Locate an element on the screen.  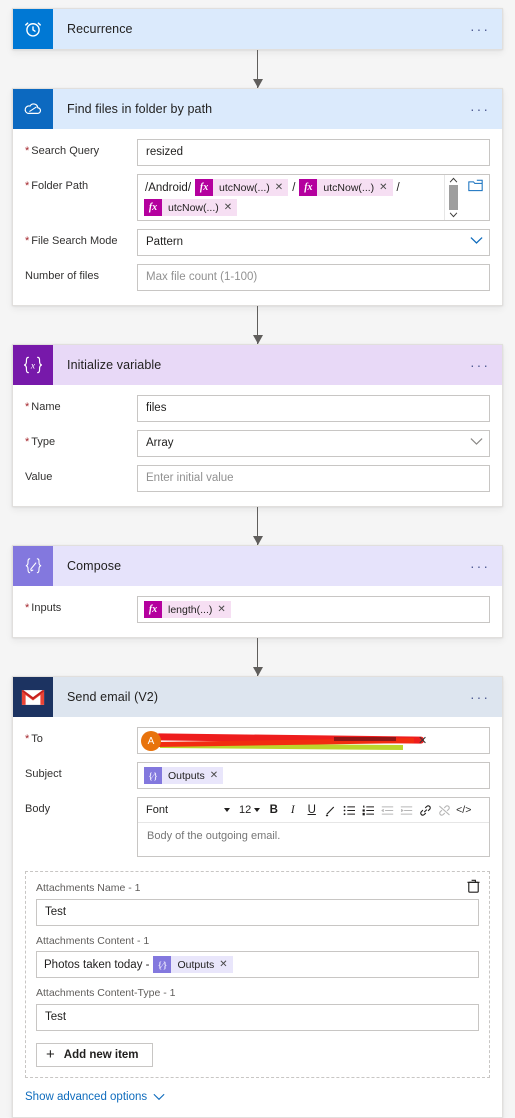
step-header-send-email: Send email (V2) ··· is located at coordinates (257, 697).